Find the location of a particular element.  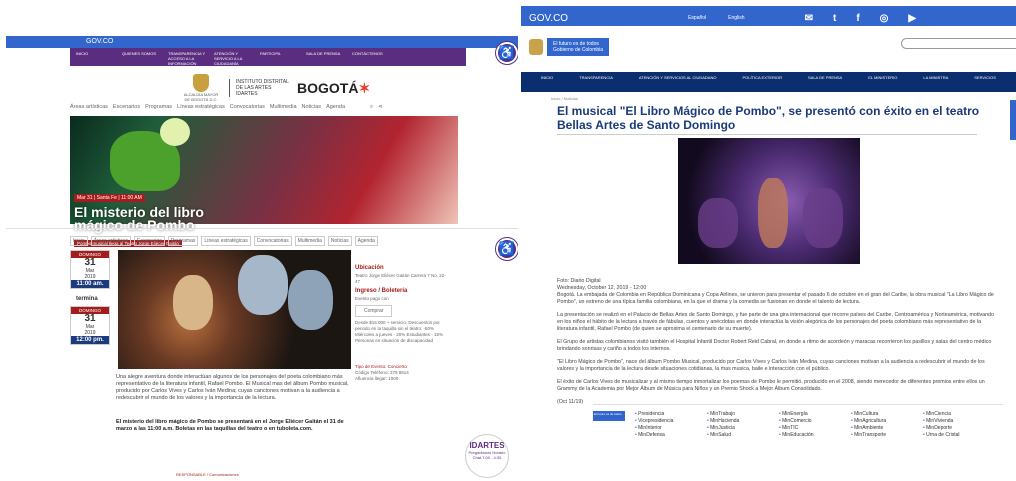

footer-link: MinHacienda is located at coordinates (740, 421).